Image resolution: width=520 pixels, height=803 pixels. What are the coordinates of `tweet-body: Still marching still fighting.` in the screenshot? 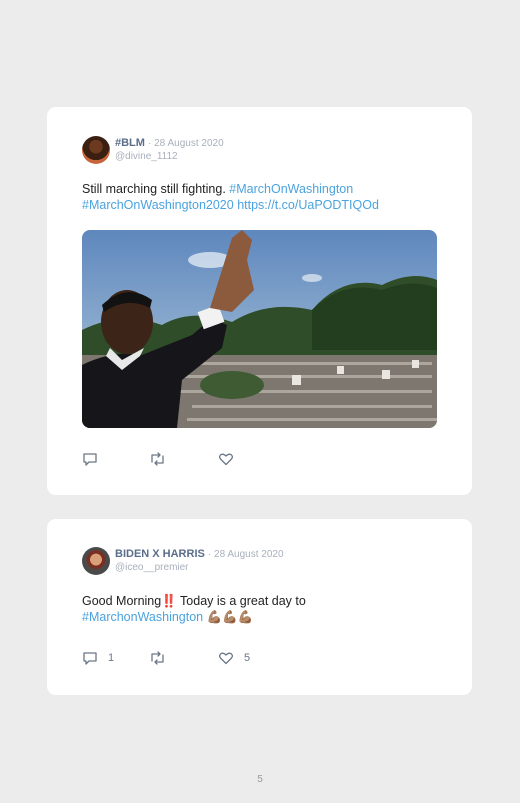 It's located at (154, 189).